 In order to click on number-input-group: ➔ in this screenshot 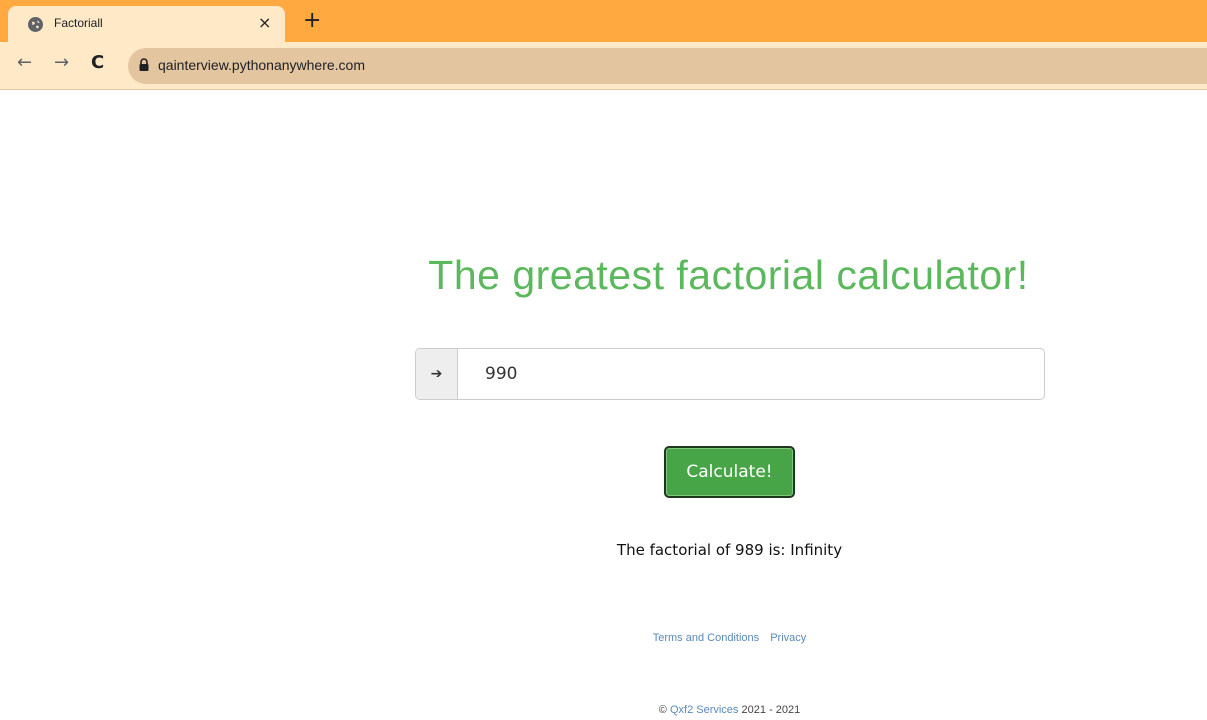, I will do `click(730, 374)`.